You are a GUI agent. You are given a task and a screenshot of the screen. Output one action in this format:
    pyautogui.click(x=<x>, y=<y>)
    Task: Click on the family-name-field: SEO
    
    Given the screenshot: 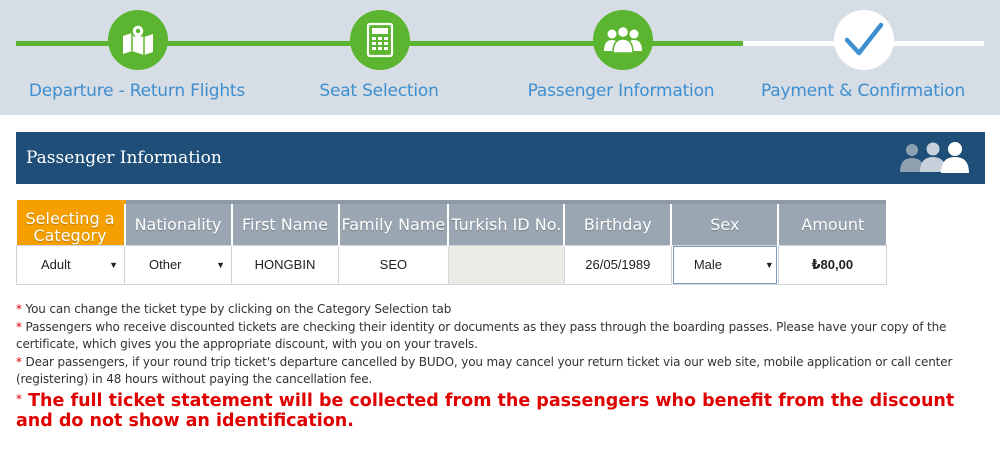 What is the action you would take?
    pyautogui.click(x=393, y=264)
    